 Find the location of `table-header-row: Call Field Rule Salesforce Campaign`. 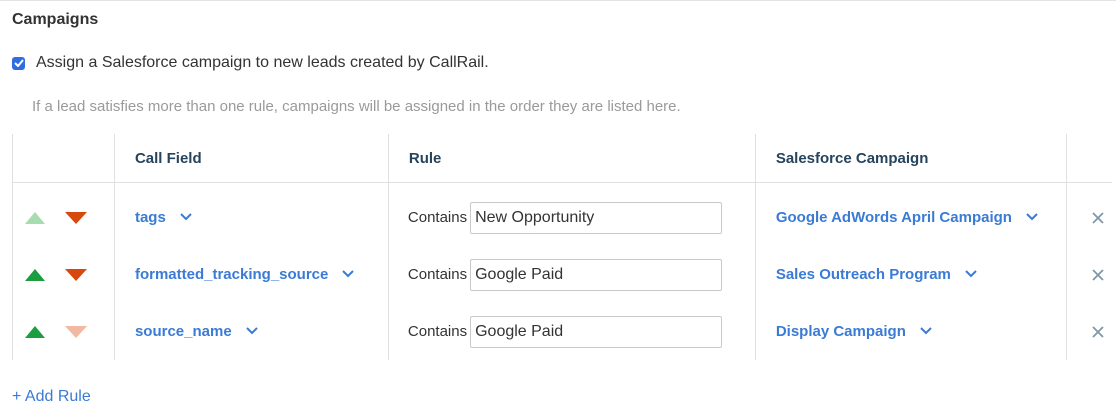

table-header-row: Call Field Rule Salesforce Campaign is located at coordinates (562, 158).